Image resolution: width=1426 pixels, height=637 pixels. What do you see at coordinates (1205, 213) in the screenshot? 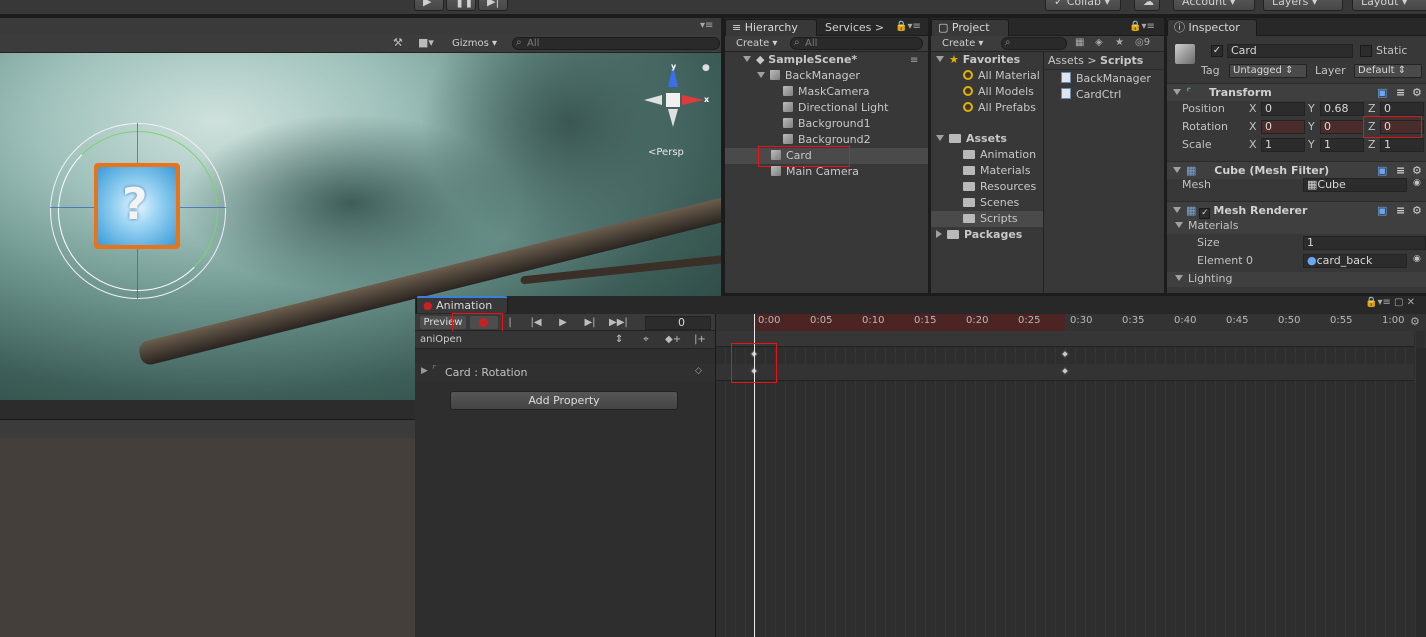
I see `renderer-enabled-checkbox: ✓` at bounding box center [1205, 213].